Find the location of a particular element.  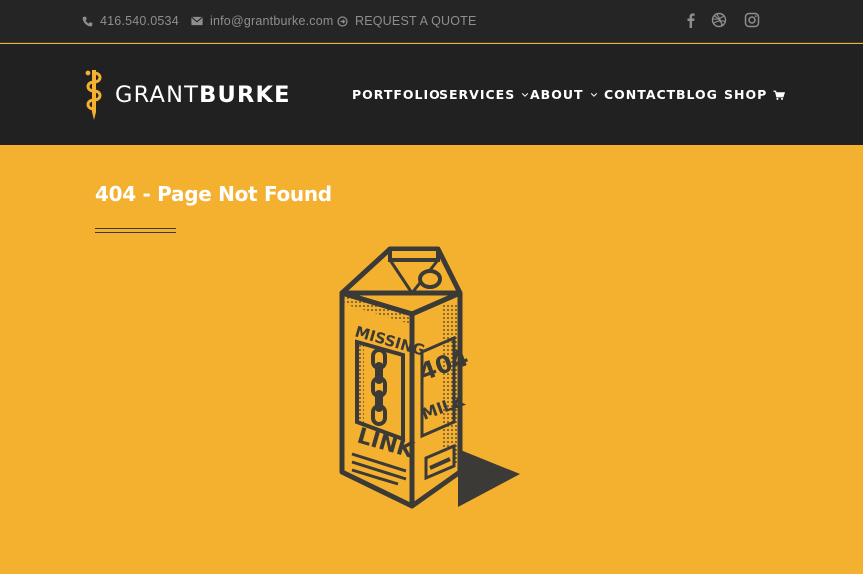

nav-contact-label: CONTACT is located at coordinates (640, 94).